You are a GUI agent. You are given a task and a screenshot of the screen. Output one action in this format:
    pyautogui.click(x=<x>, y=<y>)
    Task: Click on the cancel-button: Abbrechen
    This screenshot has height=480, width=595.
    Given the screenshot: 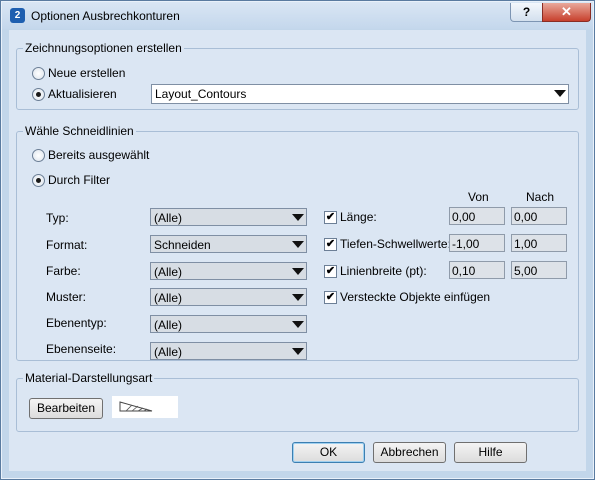 What is the action you would take?
    pyautogui.click(x=409, y=452)
    